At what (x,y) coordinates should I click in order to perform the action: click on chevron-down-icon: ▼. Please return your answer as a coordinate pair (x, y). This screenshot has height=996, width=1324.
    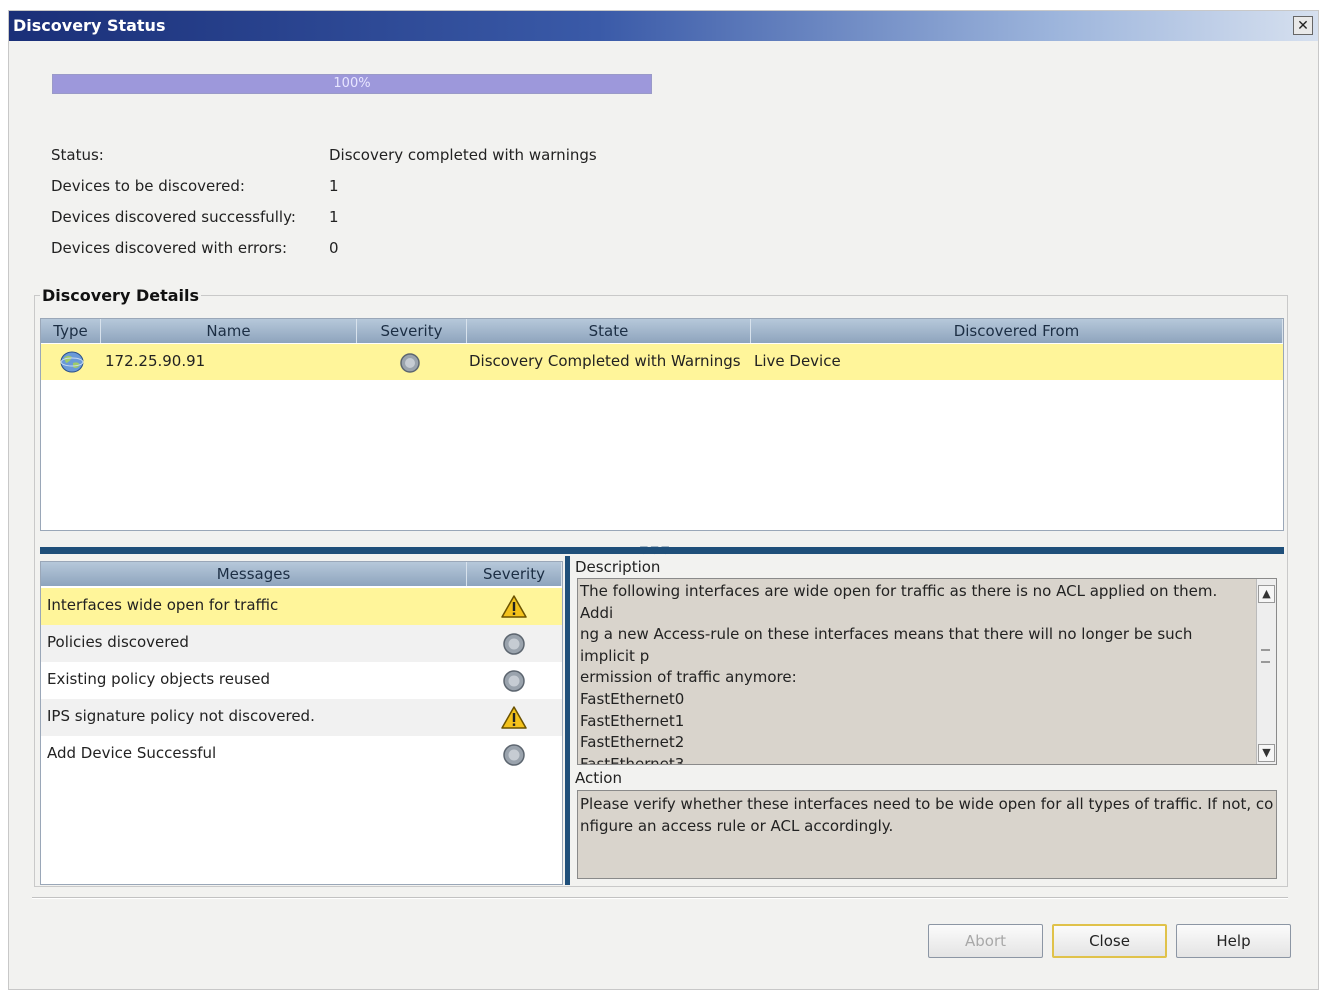
    Looking at the image, I should click on (1266, 752).